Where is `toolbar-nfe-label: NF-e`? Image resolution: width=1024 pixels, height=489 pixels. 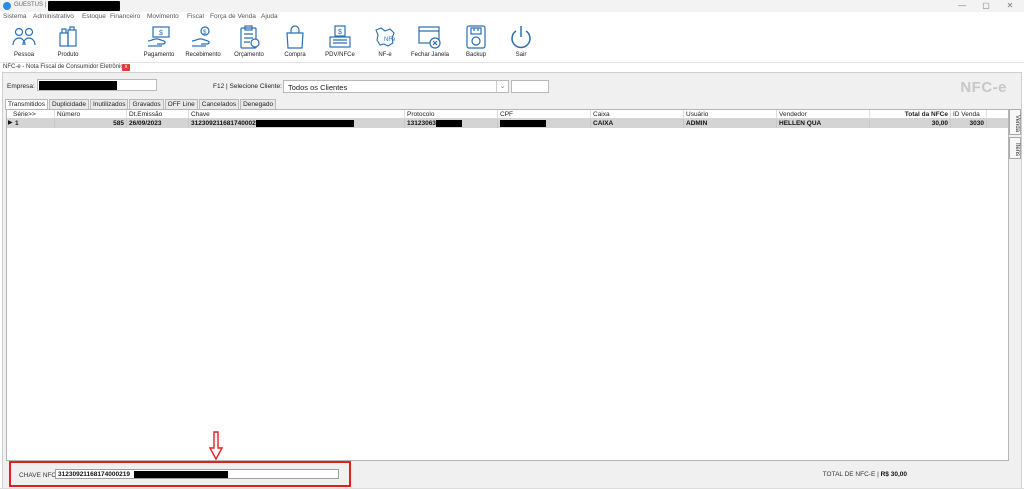
toolbar-nfe-label: NF-e is located at coordinates (385, 55).